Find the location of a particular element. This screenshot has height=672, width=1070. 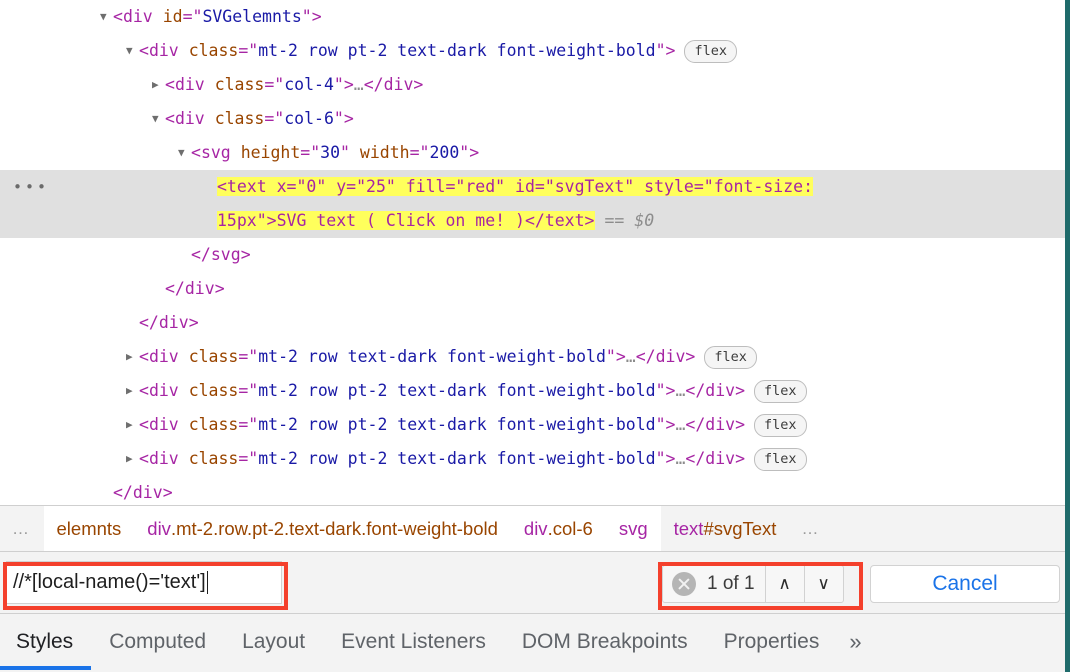

breadcrumb-item-3: svg is located at coordinates (633, 528).